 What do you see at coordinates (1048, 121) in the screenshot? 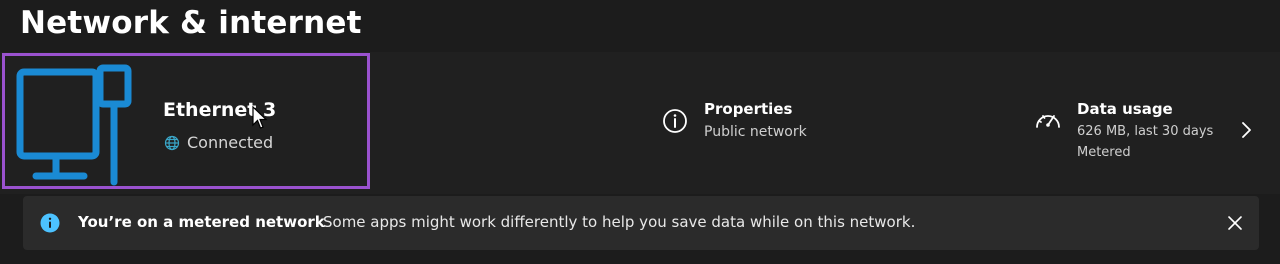
I see `gauge-icon` at bounding box center [1048, 121].